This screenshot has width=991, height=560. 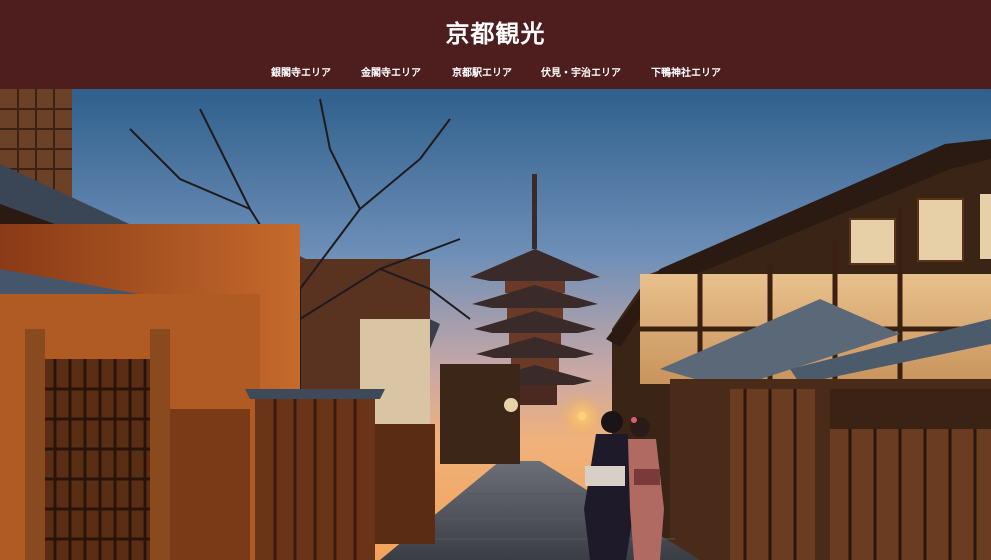 I want to click on nav-item-kyoto-station: 京都駅エリア, so click(x=482, y=71).